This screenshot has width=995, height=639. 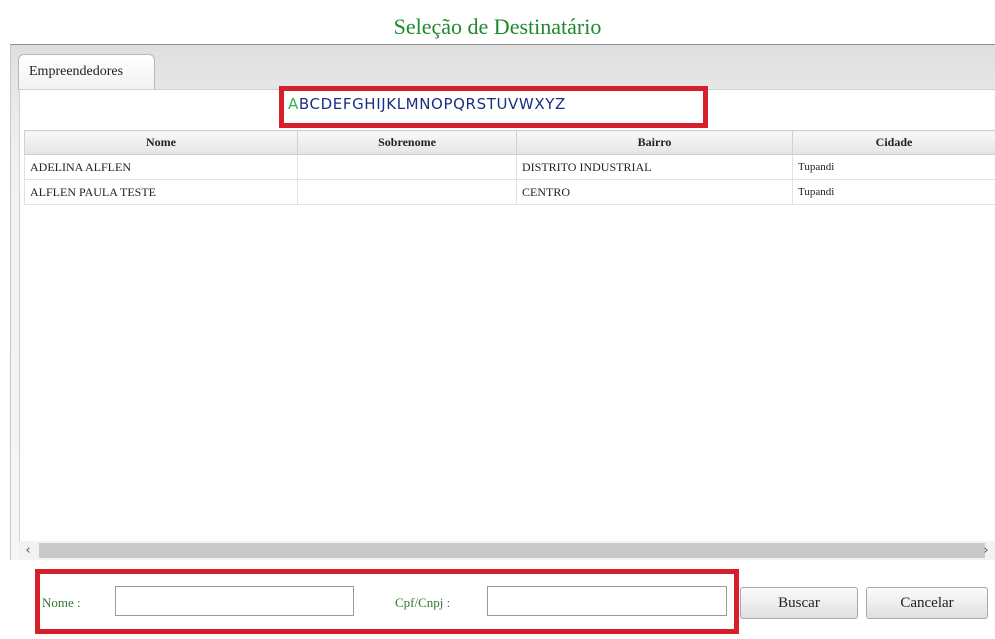 What do you see at coordinates (654, 167) in the screenshot?
I see `cell-bairro: DISTRITO INDUSTRIAL` at bounding box center [654, 167].